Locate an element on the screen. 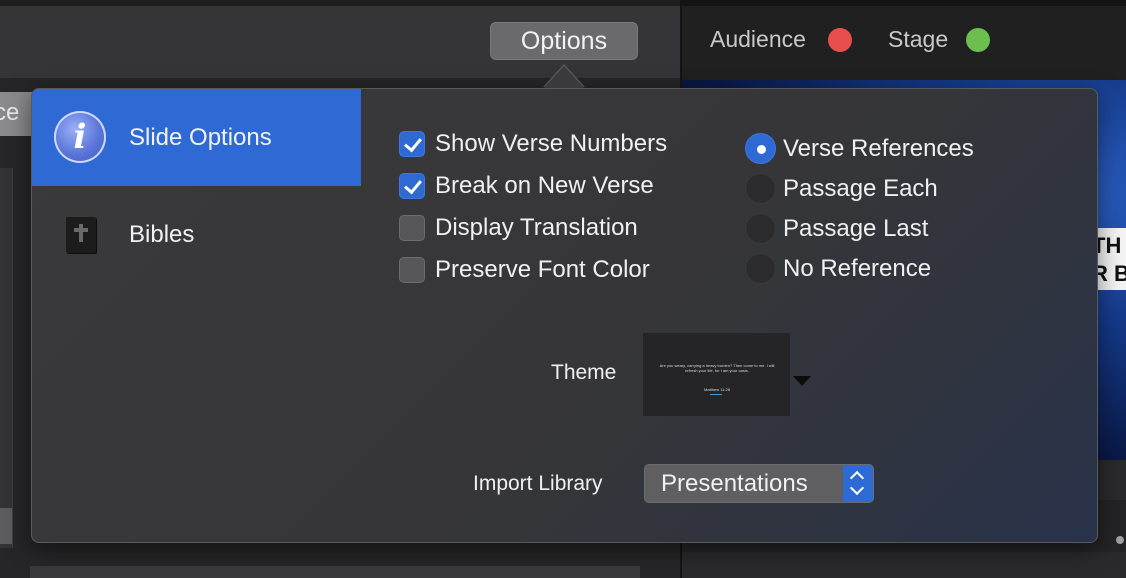 The image size is (1126, 578). import-library-select: Presentations is located at coordinates (759, 483).